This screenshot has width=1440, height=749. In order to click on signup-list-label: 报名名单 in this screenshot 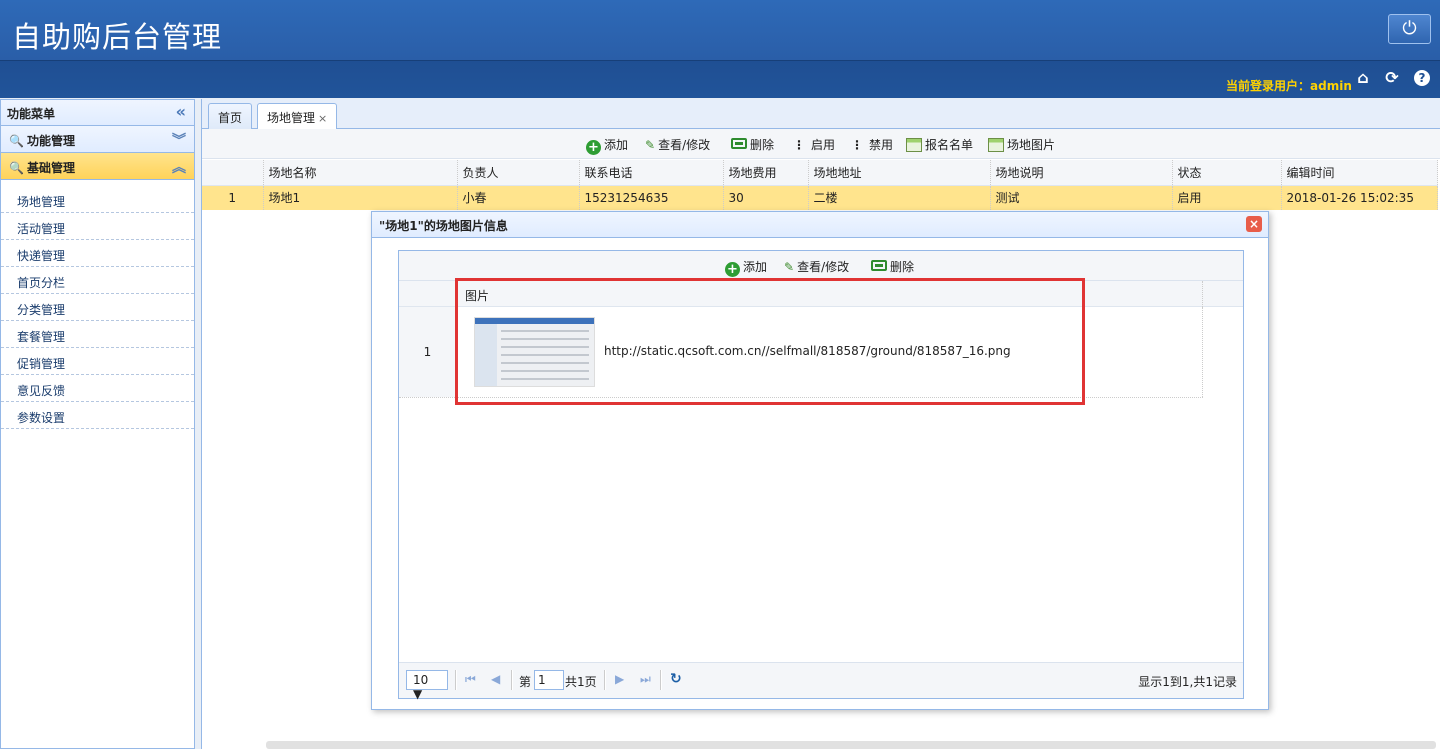, I will do `click(949, 145)`.